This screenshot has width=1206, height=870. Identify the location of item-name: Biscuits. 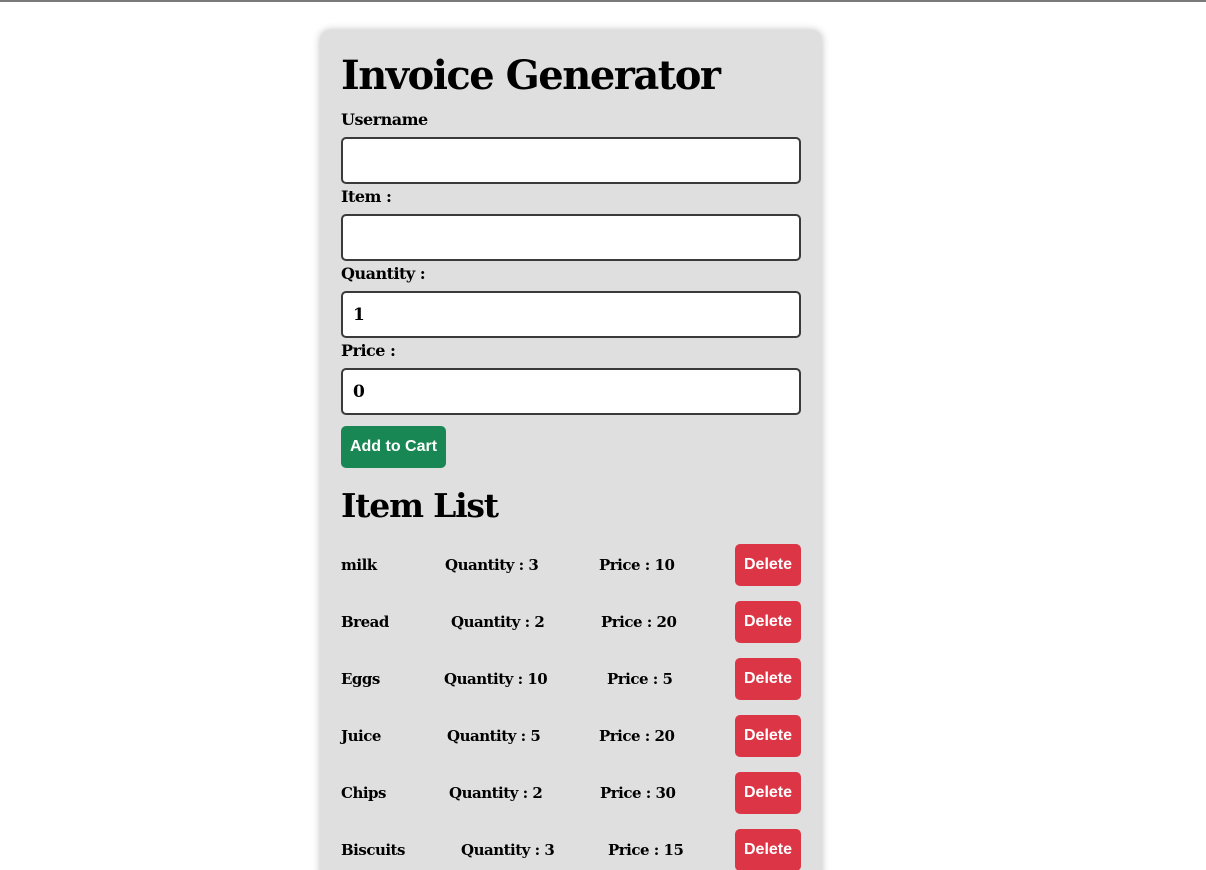
(373, 850).